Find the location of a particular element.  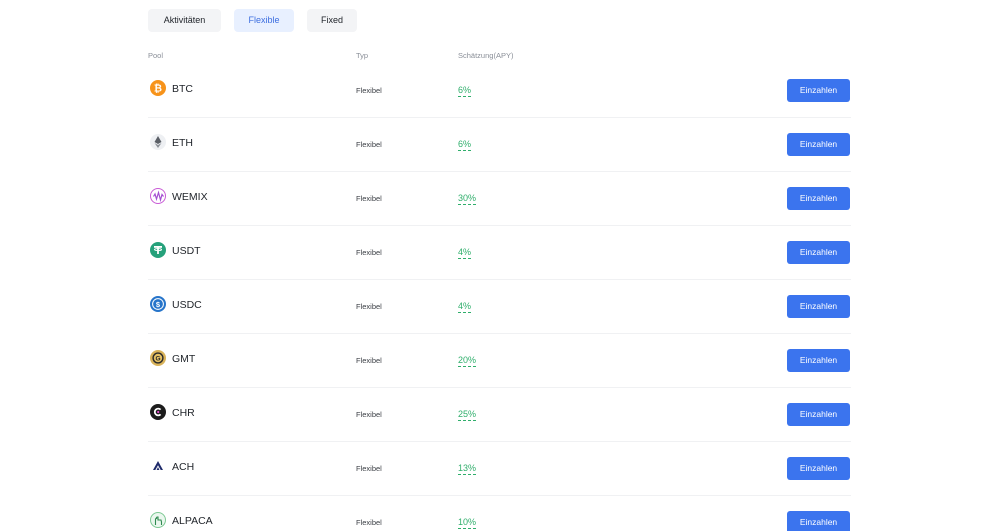

apy-value: 13% is located at coordinates (467, 469).